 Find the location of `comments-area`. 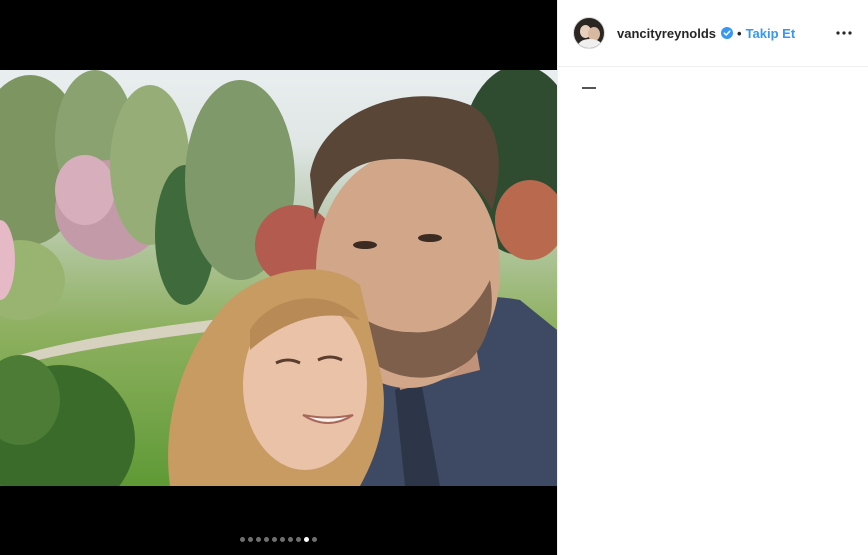

comments-area is located at coordinates (713, 88).